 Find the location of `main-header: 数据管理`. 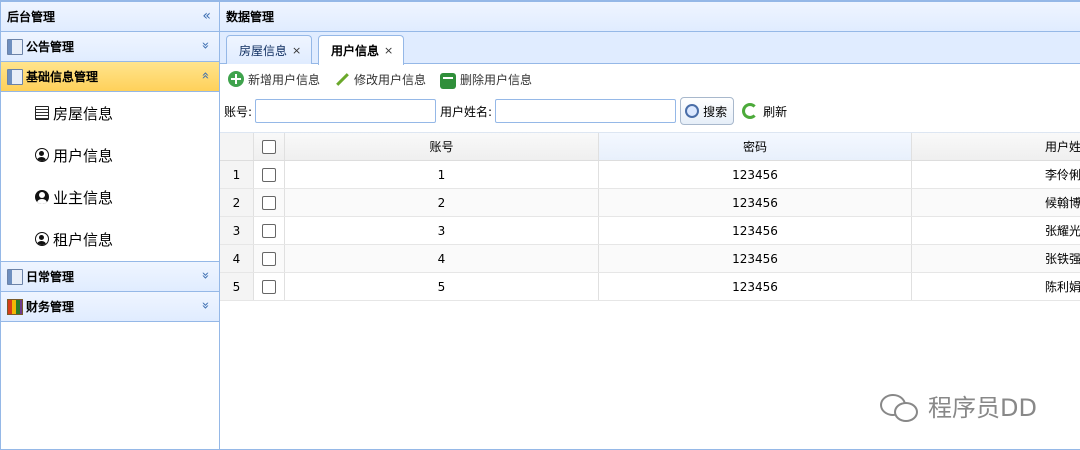

main-header: 数据管理 is located at coordinates (650, 17).